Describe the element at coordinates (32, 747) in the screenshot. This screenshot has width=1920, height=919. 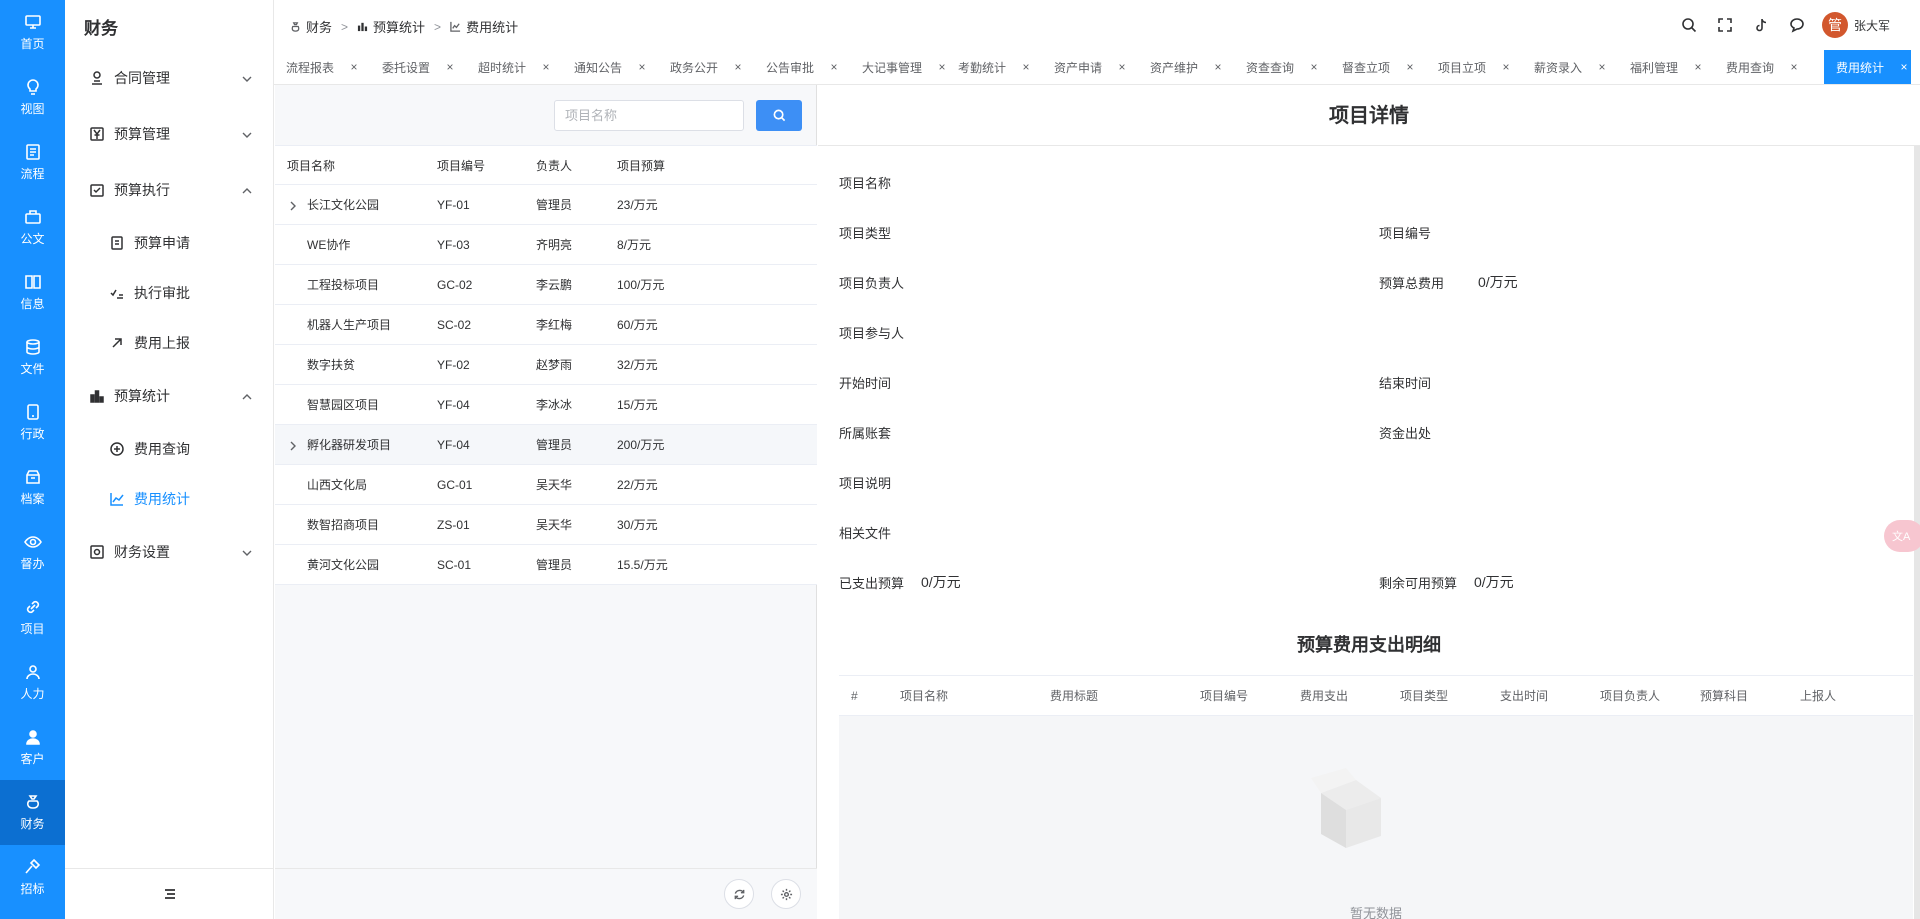
I see `rail-item-customer: 客户` at that location.